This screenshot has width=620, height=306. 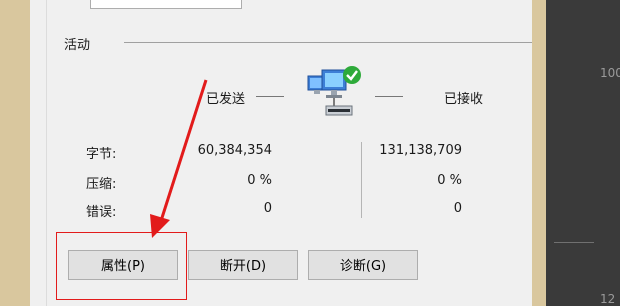 I want to click on network-computer-icon, so click(x=334, y=91).